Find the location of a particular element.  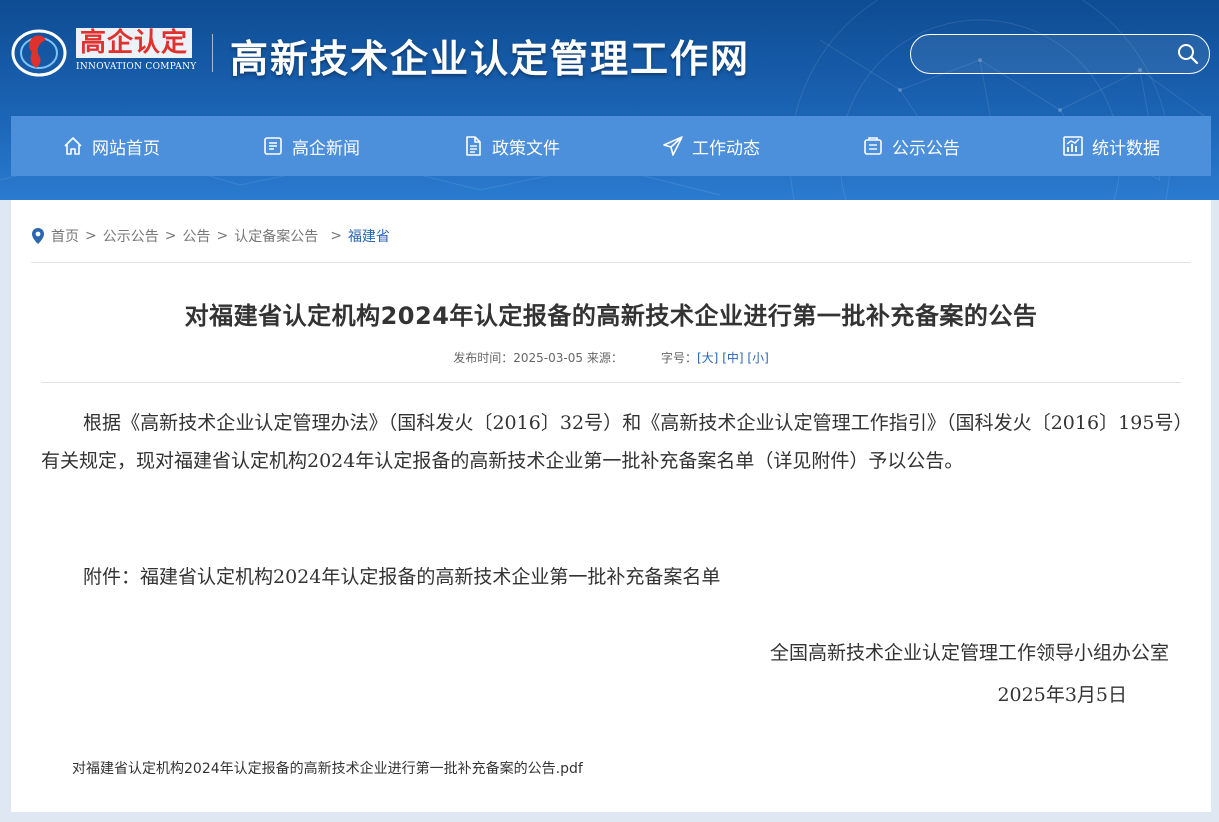

site-logo: 高企认定 INNOVATION COMPANY is located at coordinates (110, 51).